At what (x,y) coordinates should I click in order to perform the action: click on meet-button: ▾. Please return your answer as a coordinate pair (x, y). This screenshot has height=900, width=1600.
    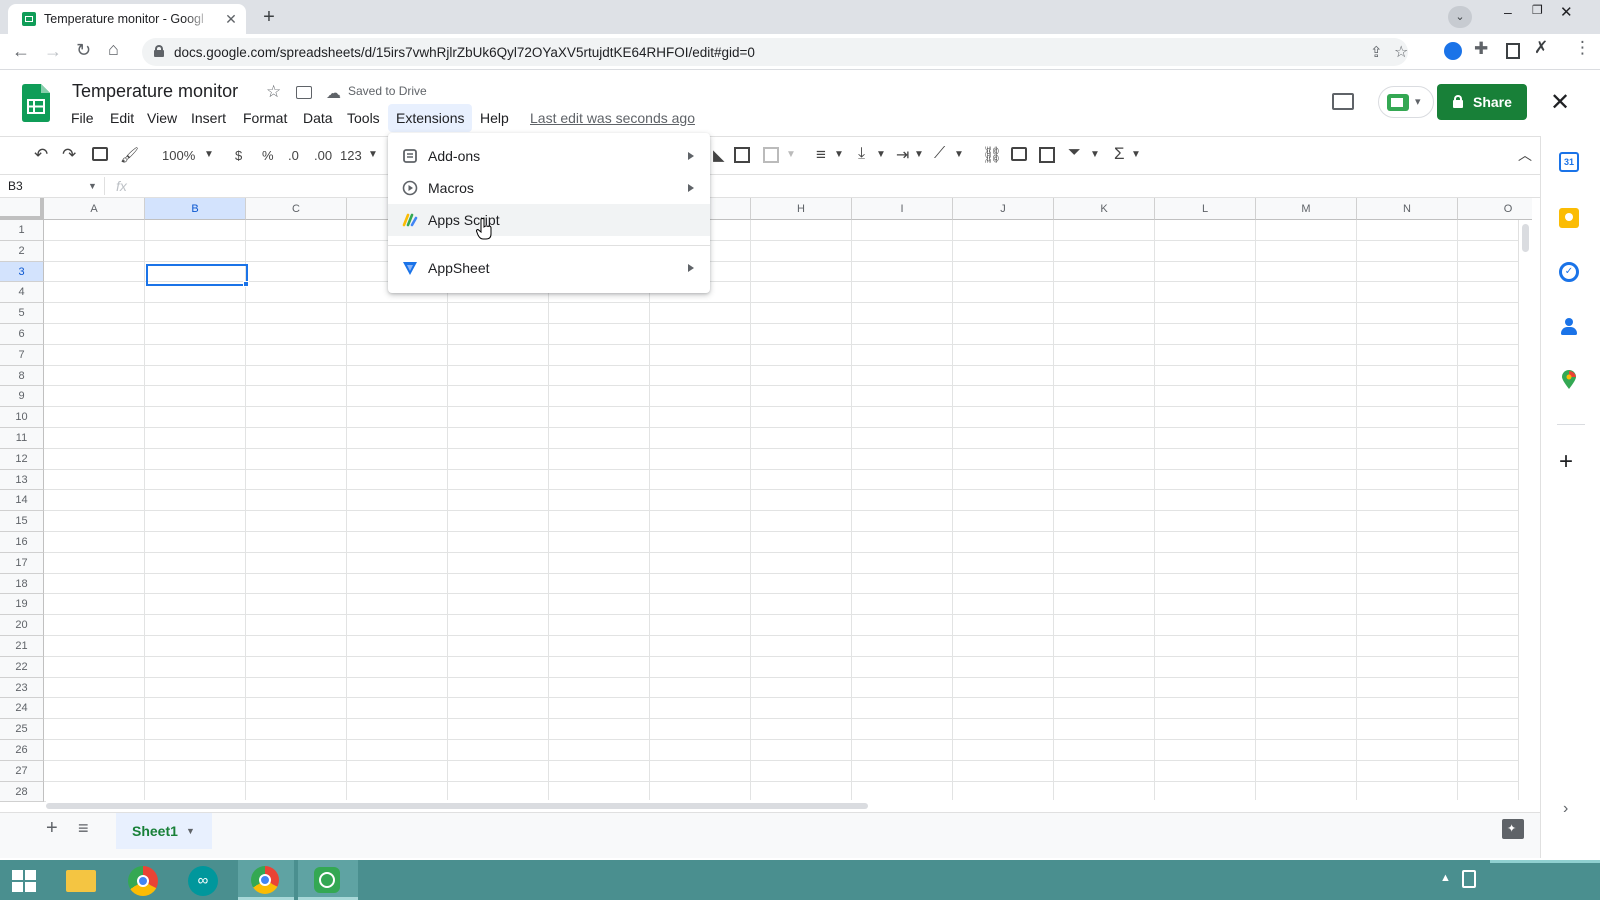
    Looking at the image, I should click on (1406, 102).